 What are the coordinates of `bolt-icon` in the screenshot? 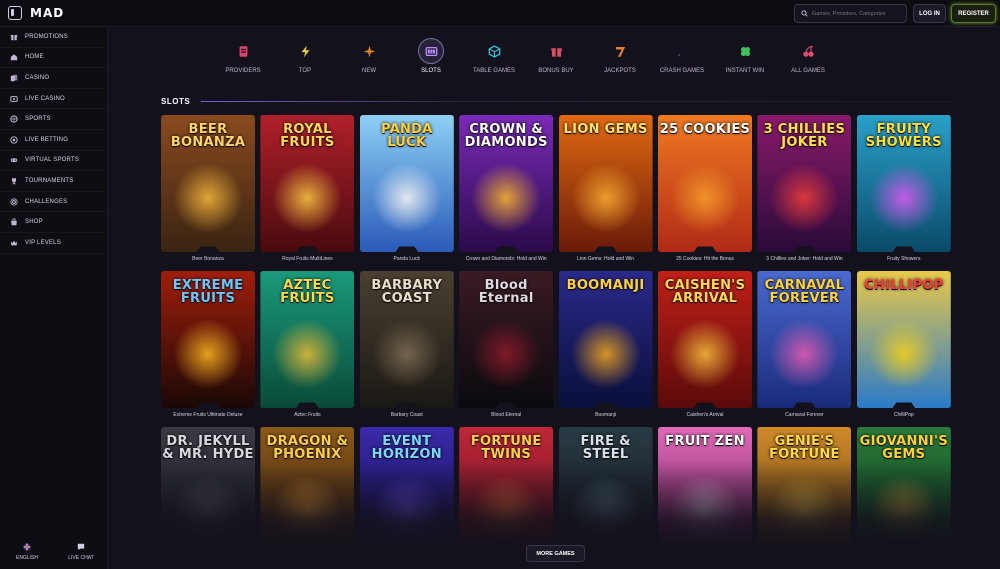 It's located at (305, 51).